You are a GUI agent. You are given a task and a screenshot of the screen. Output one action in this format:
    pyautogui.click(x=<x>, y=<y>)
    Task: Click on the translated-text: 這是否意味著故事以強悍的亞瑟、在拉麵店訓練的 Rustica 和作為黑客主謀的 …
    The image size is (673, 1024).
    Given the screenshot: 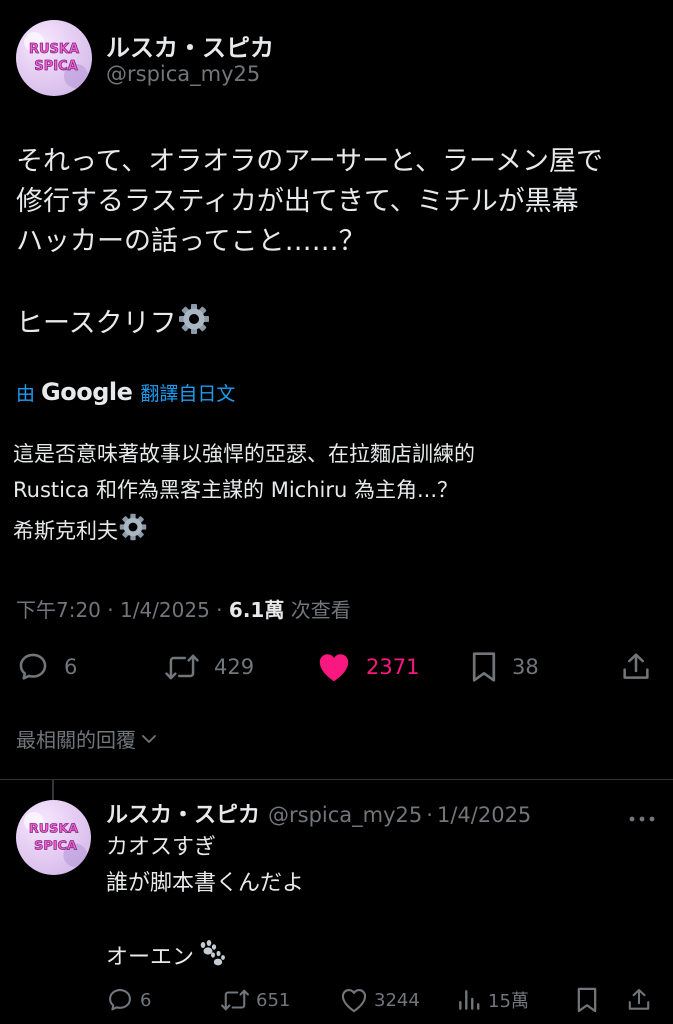 What is the action you would take?
    pyautogui.click(x=338, y=494)
    